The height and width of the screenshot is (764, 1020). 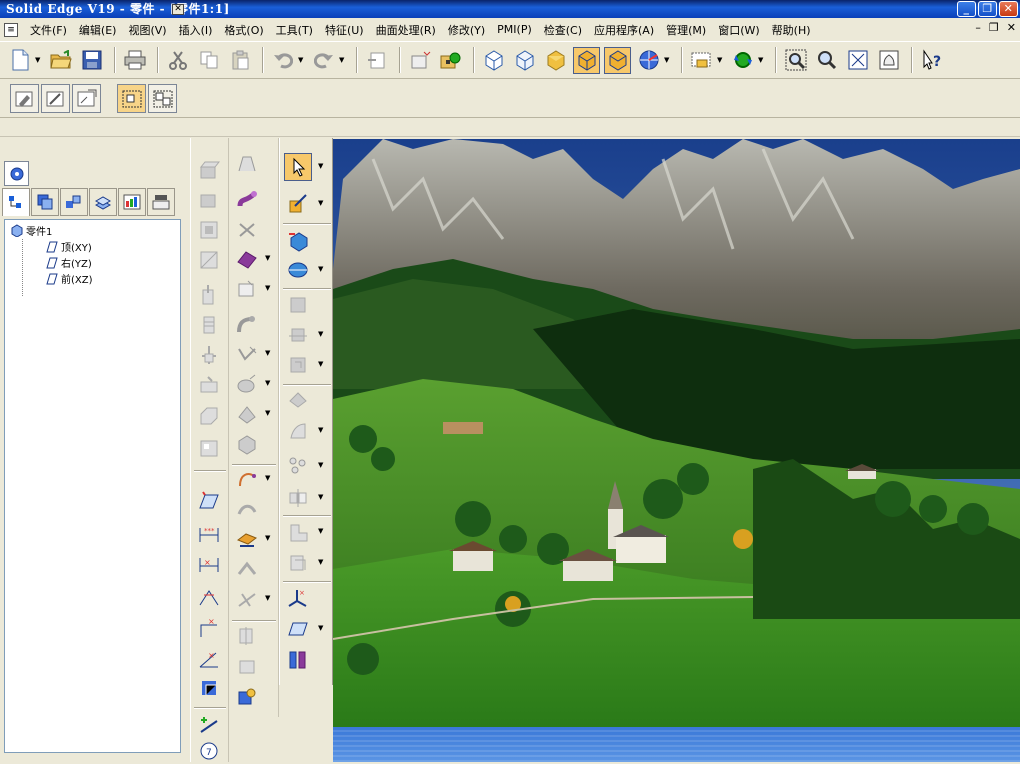 What do you see at coordinates (966, 9) in the screenshot?
I see `minimize-button: _` at bounding box center [966, 9].